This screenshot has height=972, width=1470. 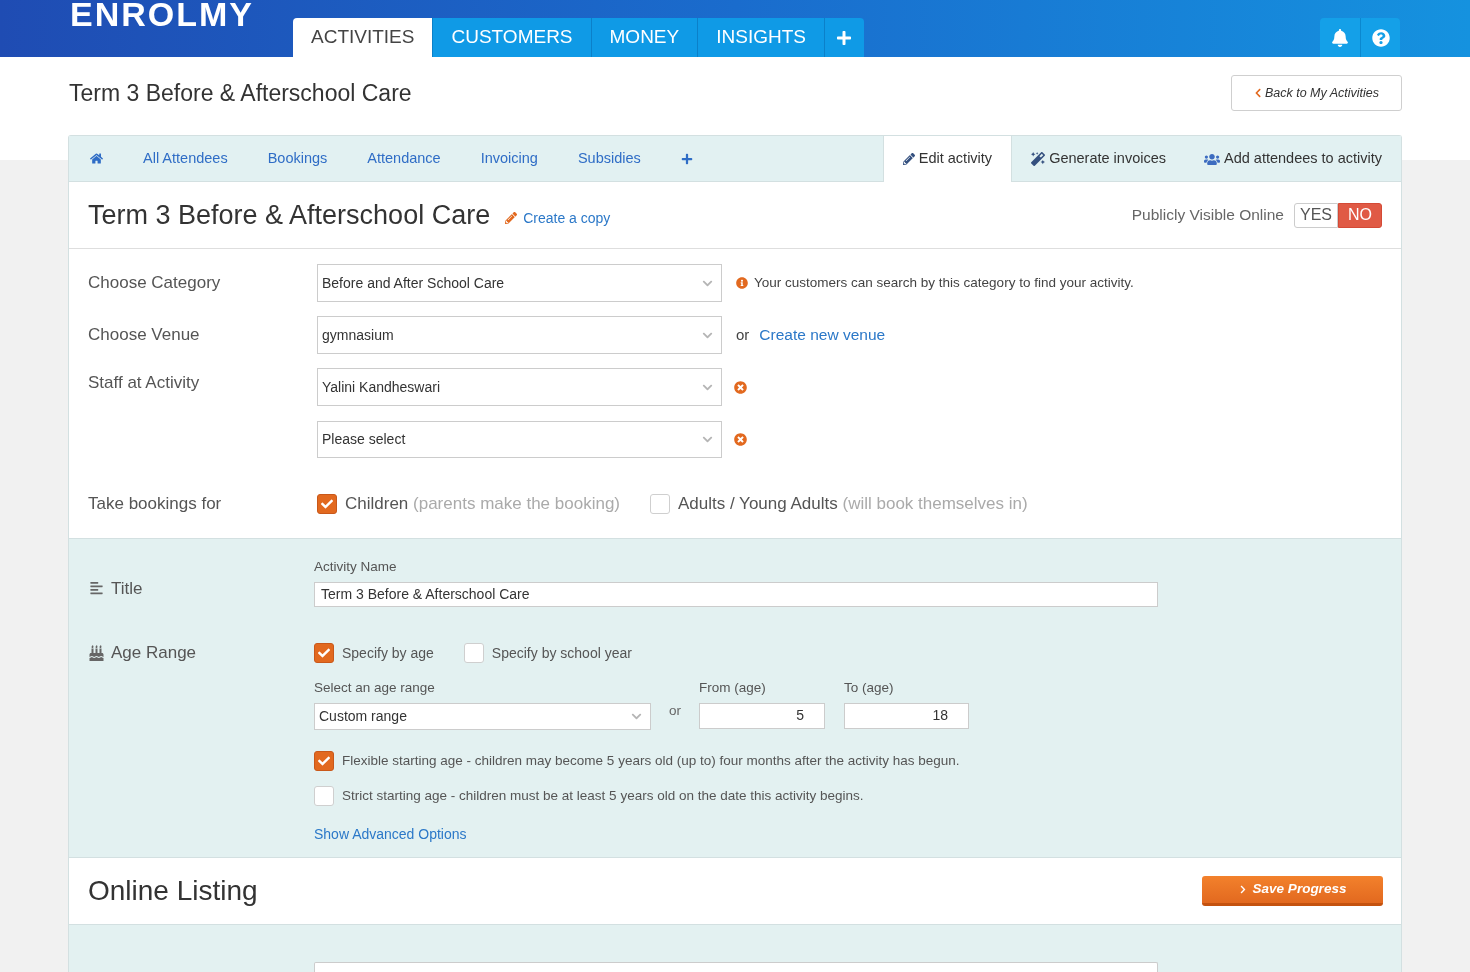 What do you see at coordinates (736, 594) in the screenshot?
I see `text-field: Term 3 Before & Afterschool Care` at bounding box center [736, 594].